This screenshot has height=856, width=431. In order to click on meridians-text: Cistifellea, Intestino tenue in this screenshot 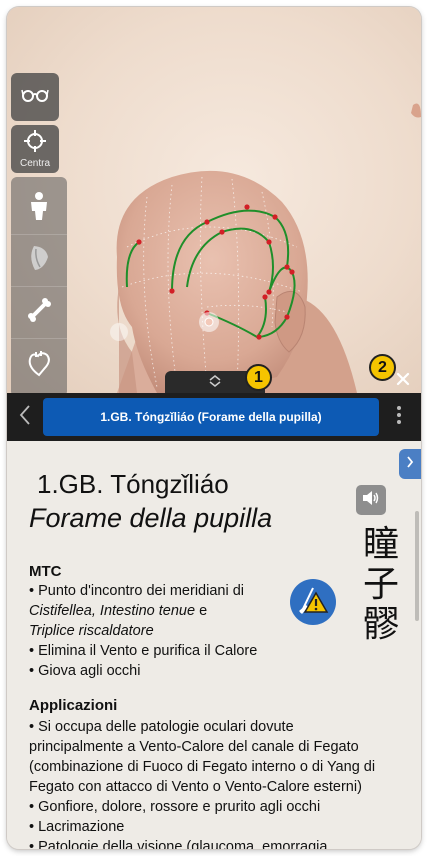, I will do `click(112, 611)`.